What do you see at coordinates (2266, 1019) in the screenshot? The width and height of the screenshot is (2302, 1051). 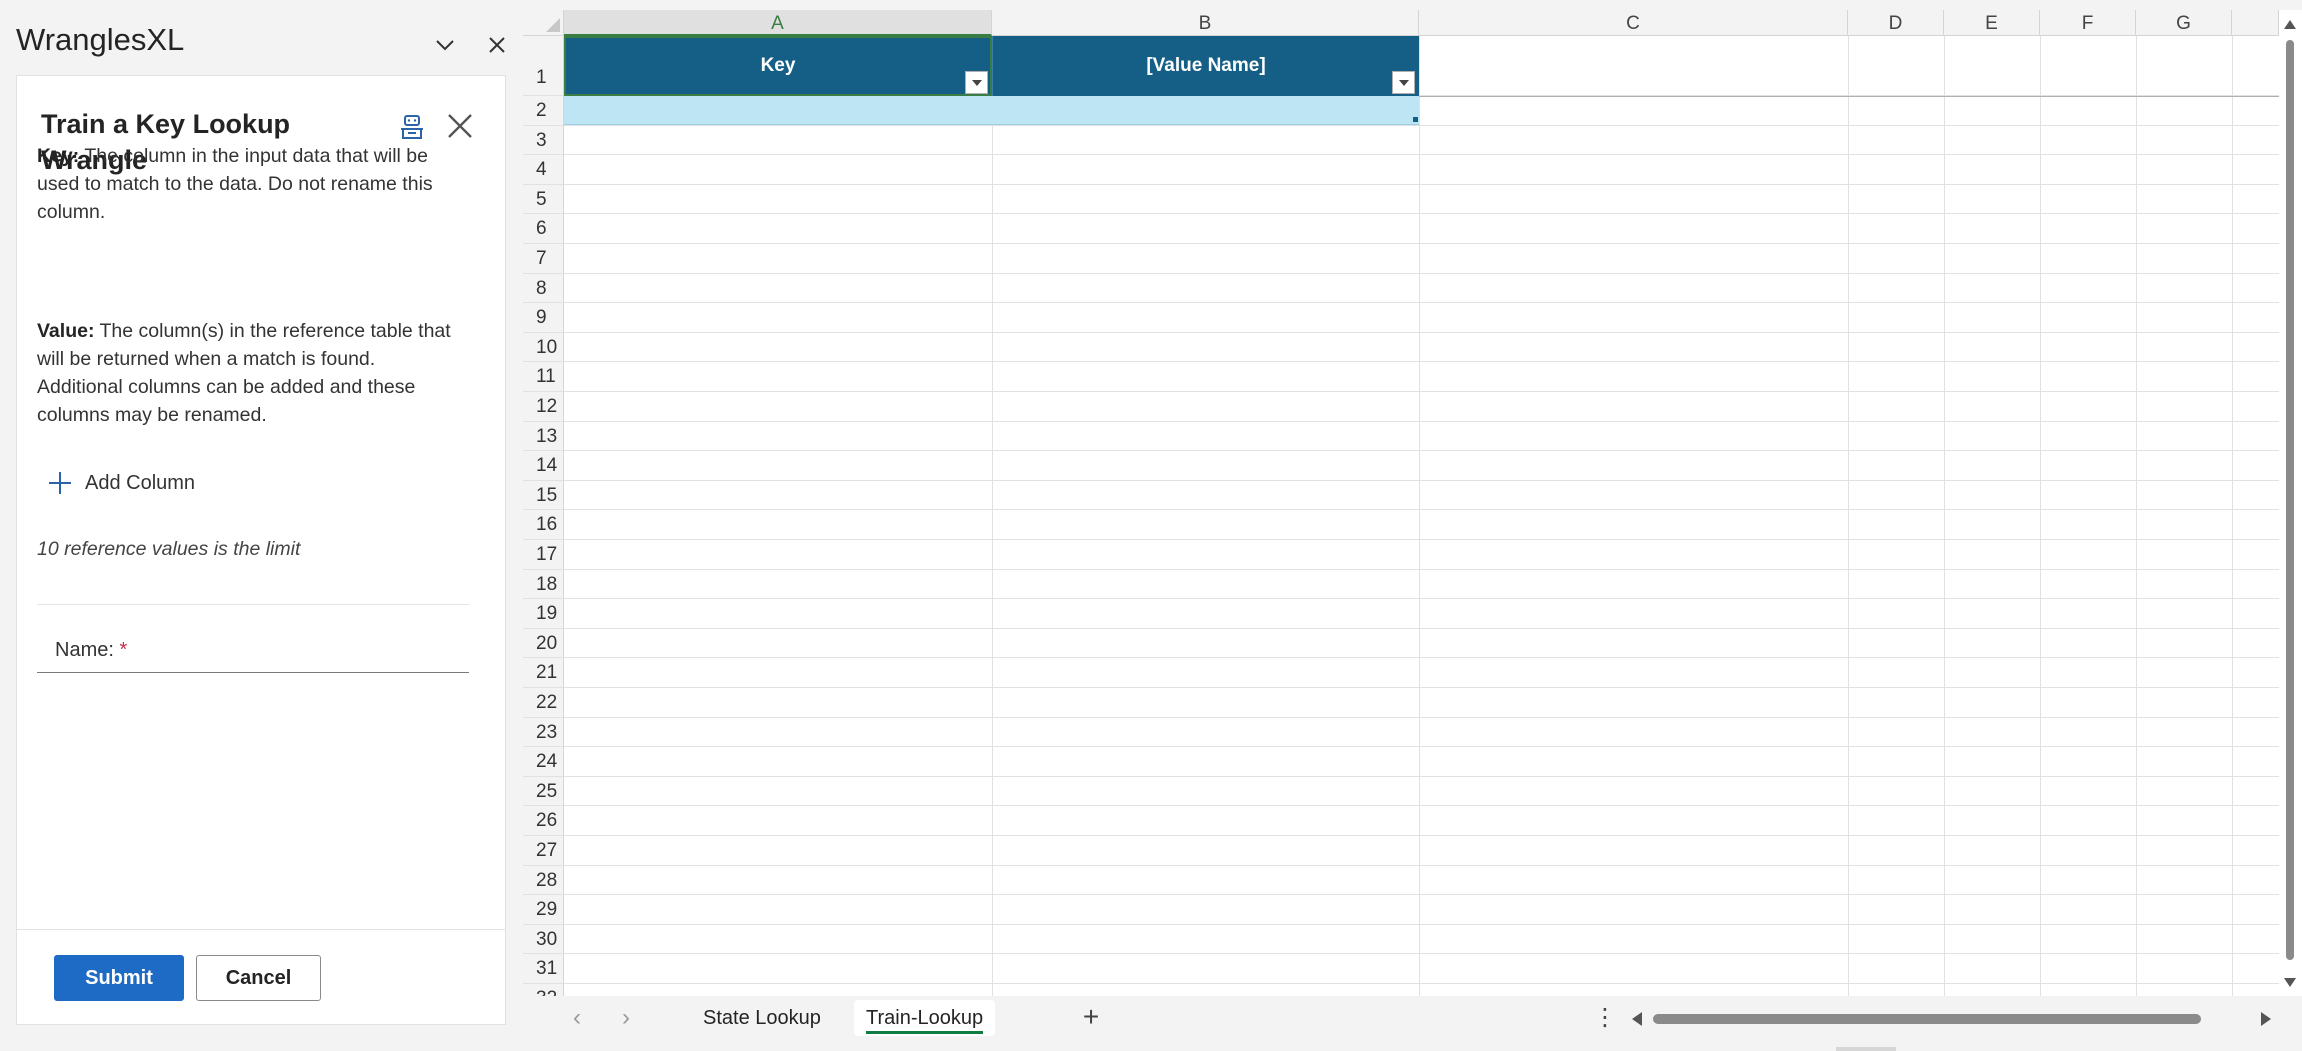 I see `scroll-right-icon` at bounding box center [2266, 1019].